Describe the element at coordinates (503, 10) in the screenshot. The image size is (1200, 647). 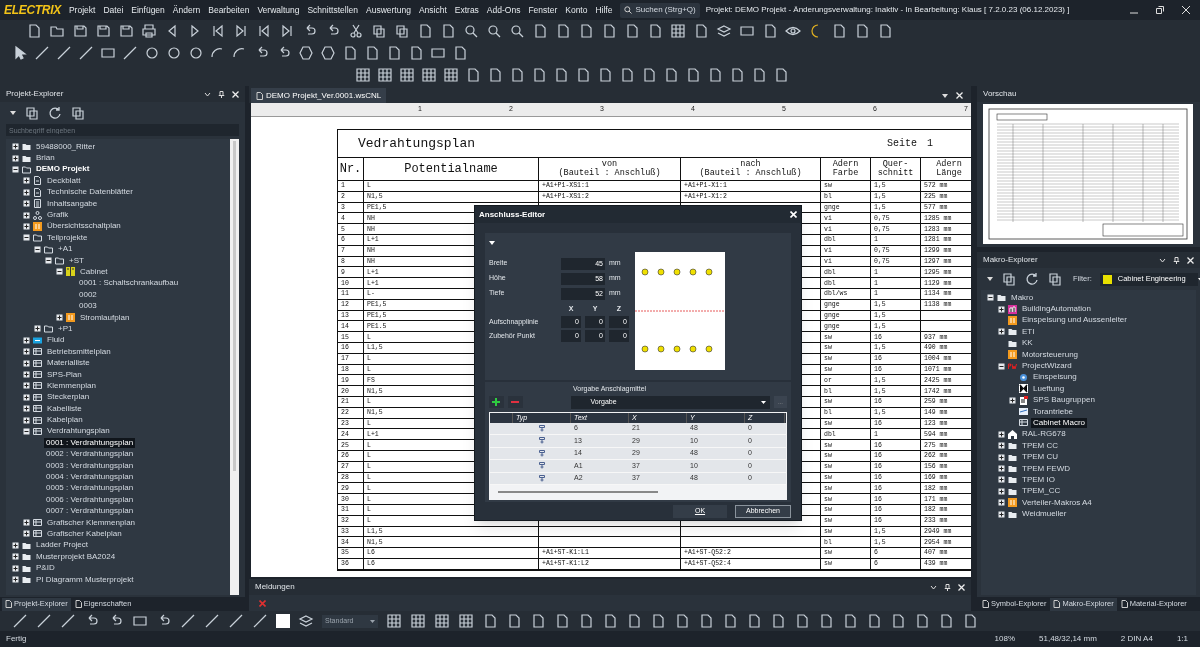
I see `menu-item: Add-Ons` at that location.